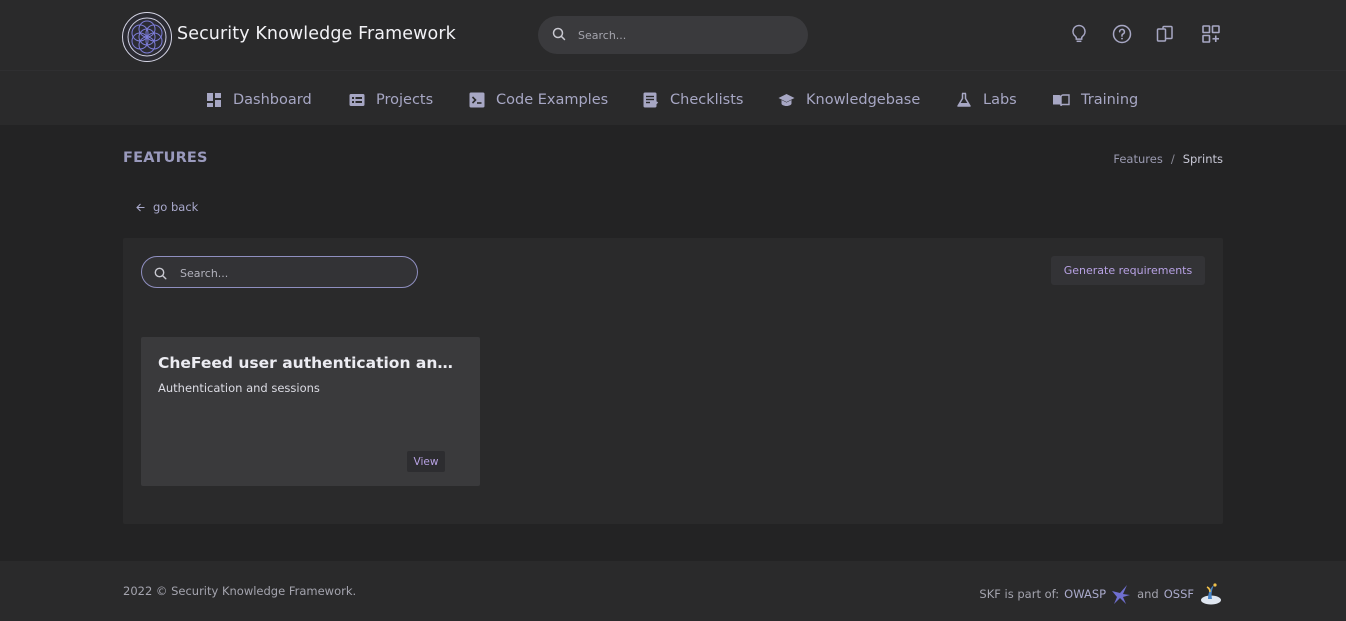  What do you see at coordinates (1202, 159) in the screenshot?
I see `breadcrumb-sprints: Sprints` at bounding box center [1202, 159].